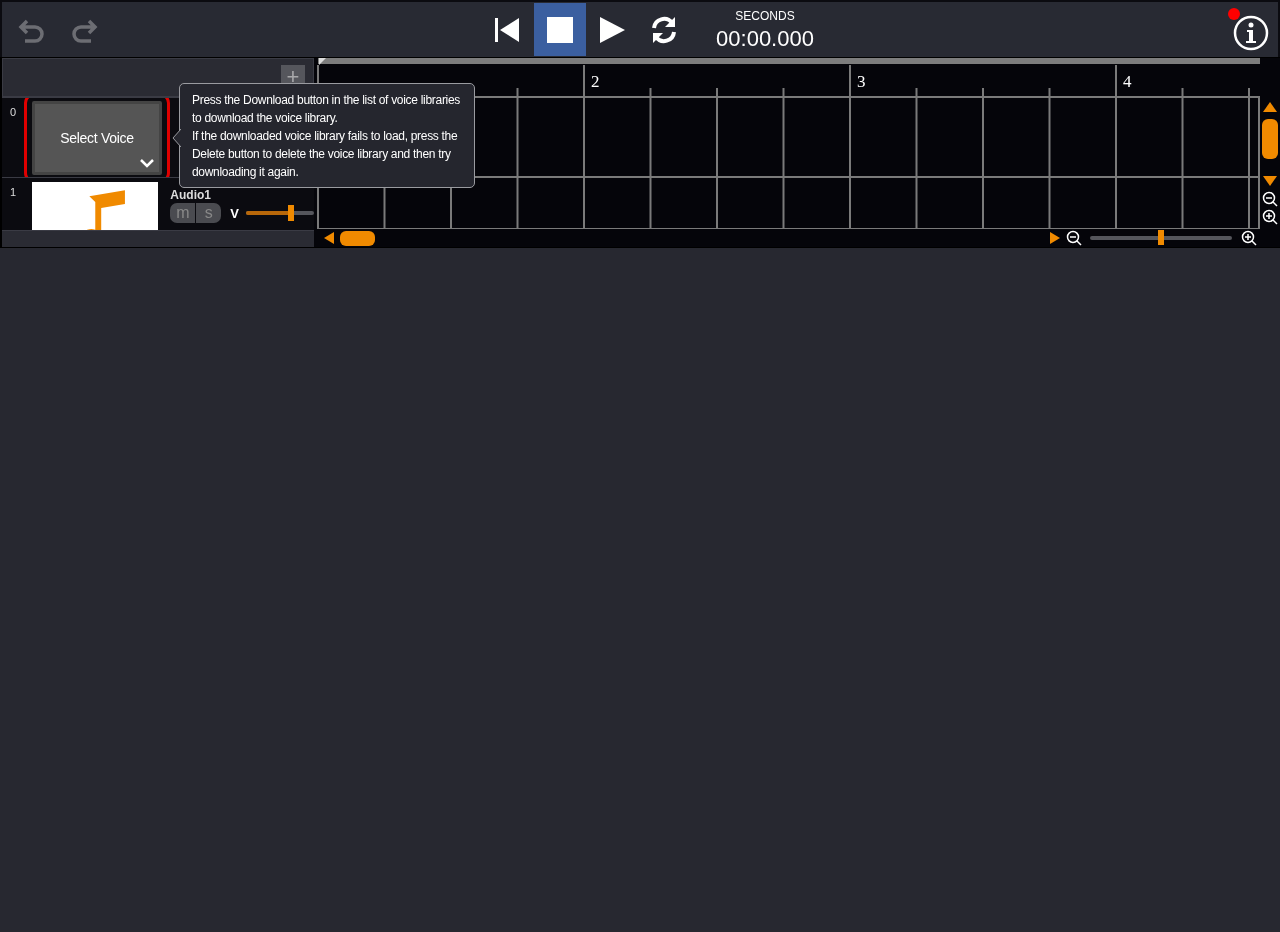 This screenshot has width=1280, height=932. I want to click on volume-label: V, so click(234, 213).